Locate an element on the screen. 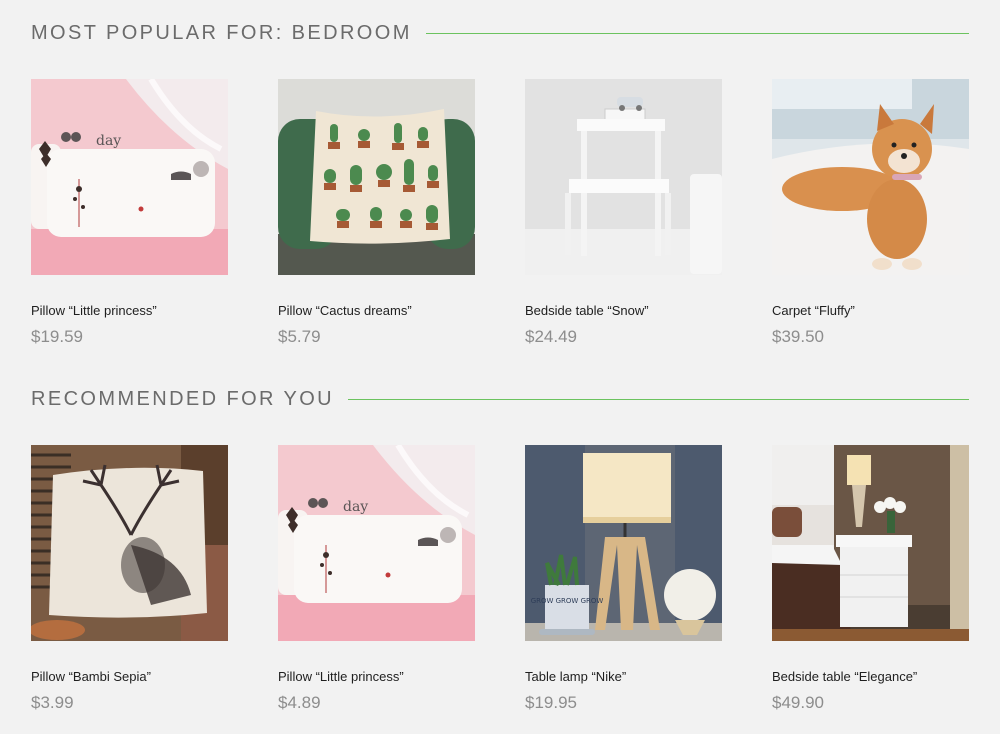  section-header-recommended: RECOMMENDED FOR YOU is located at coordinates (500, 399).